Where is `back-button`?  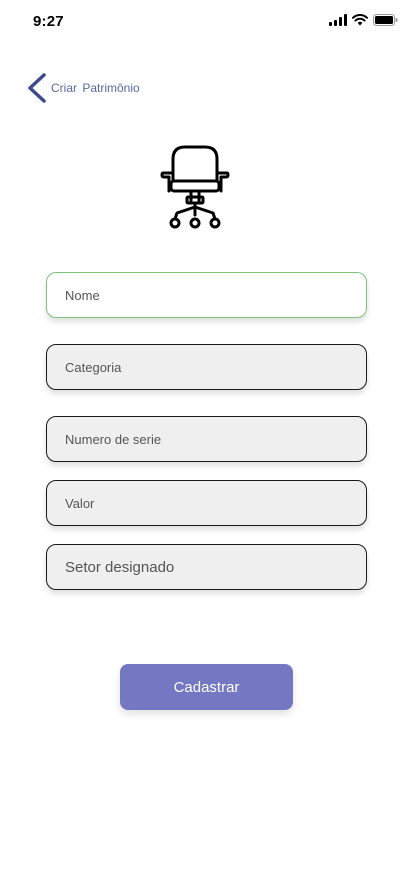
back-button is located at coordinates (36, 88).